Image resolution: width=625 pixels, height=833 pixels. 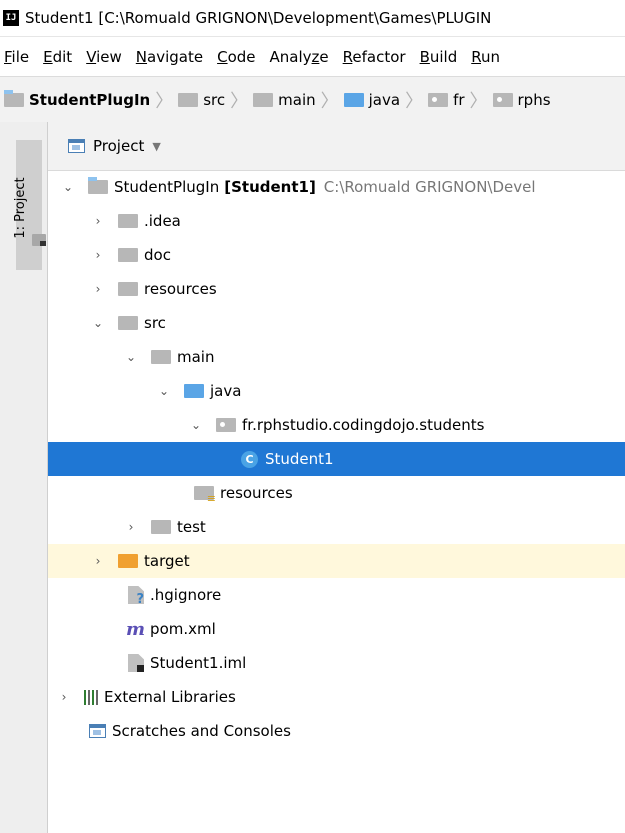 What do you see at coordinates (91, 697) in the screenshot?
I see `library-icon` at bounding box center [91, 697].